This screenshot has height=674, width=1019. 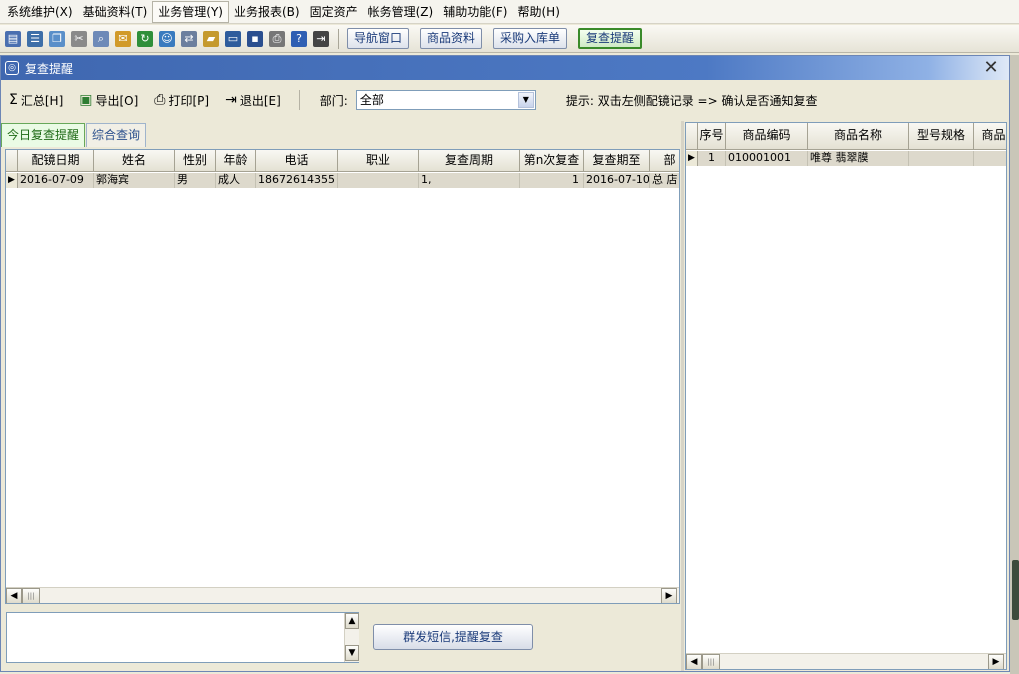 What do you see at coordinates (691, 100) in the screenshot?
I see `hint-text: 提示: 双击左侧配镜记录 => 确认是否通知复查` at bounding box center [691, 100].